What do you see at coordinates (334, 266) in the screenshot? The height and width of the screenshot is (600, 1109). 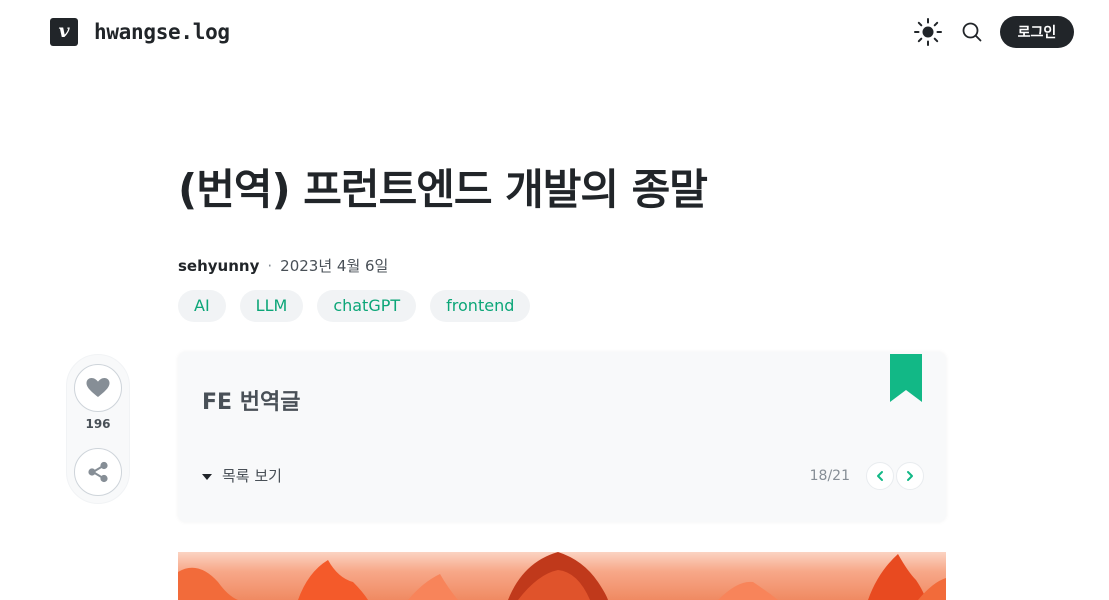 I see `post-date: 2023년 4월 6일` at bounding box center [334, 266].